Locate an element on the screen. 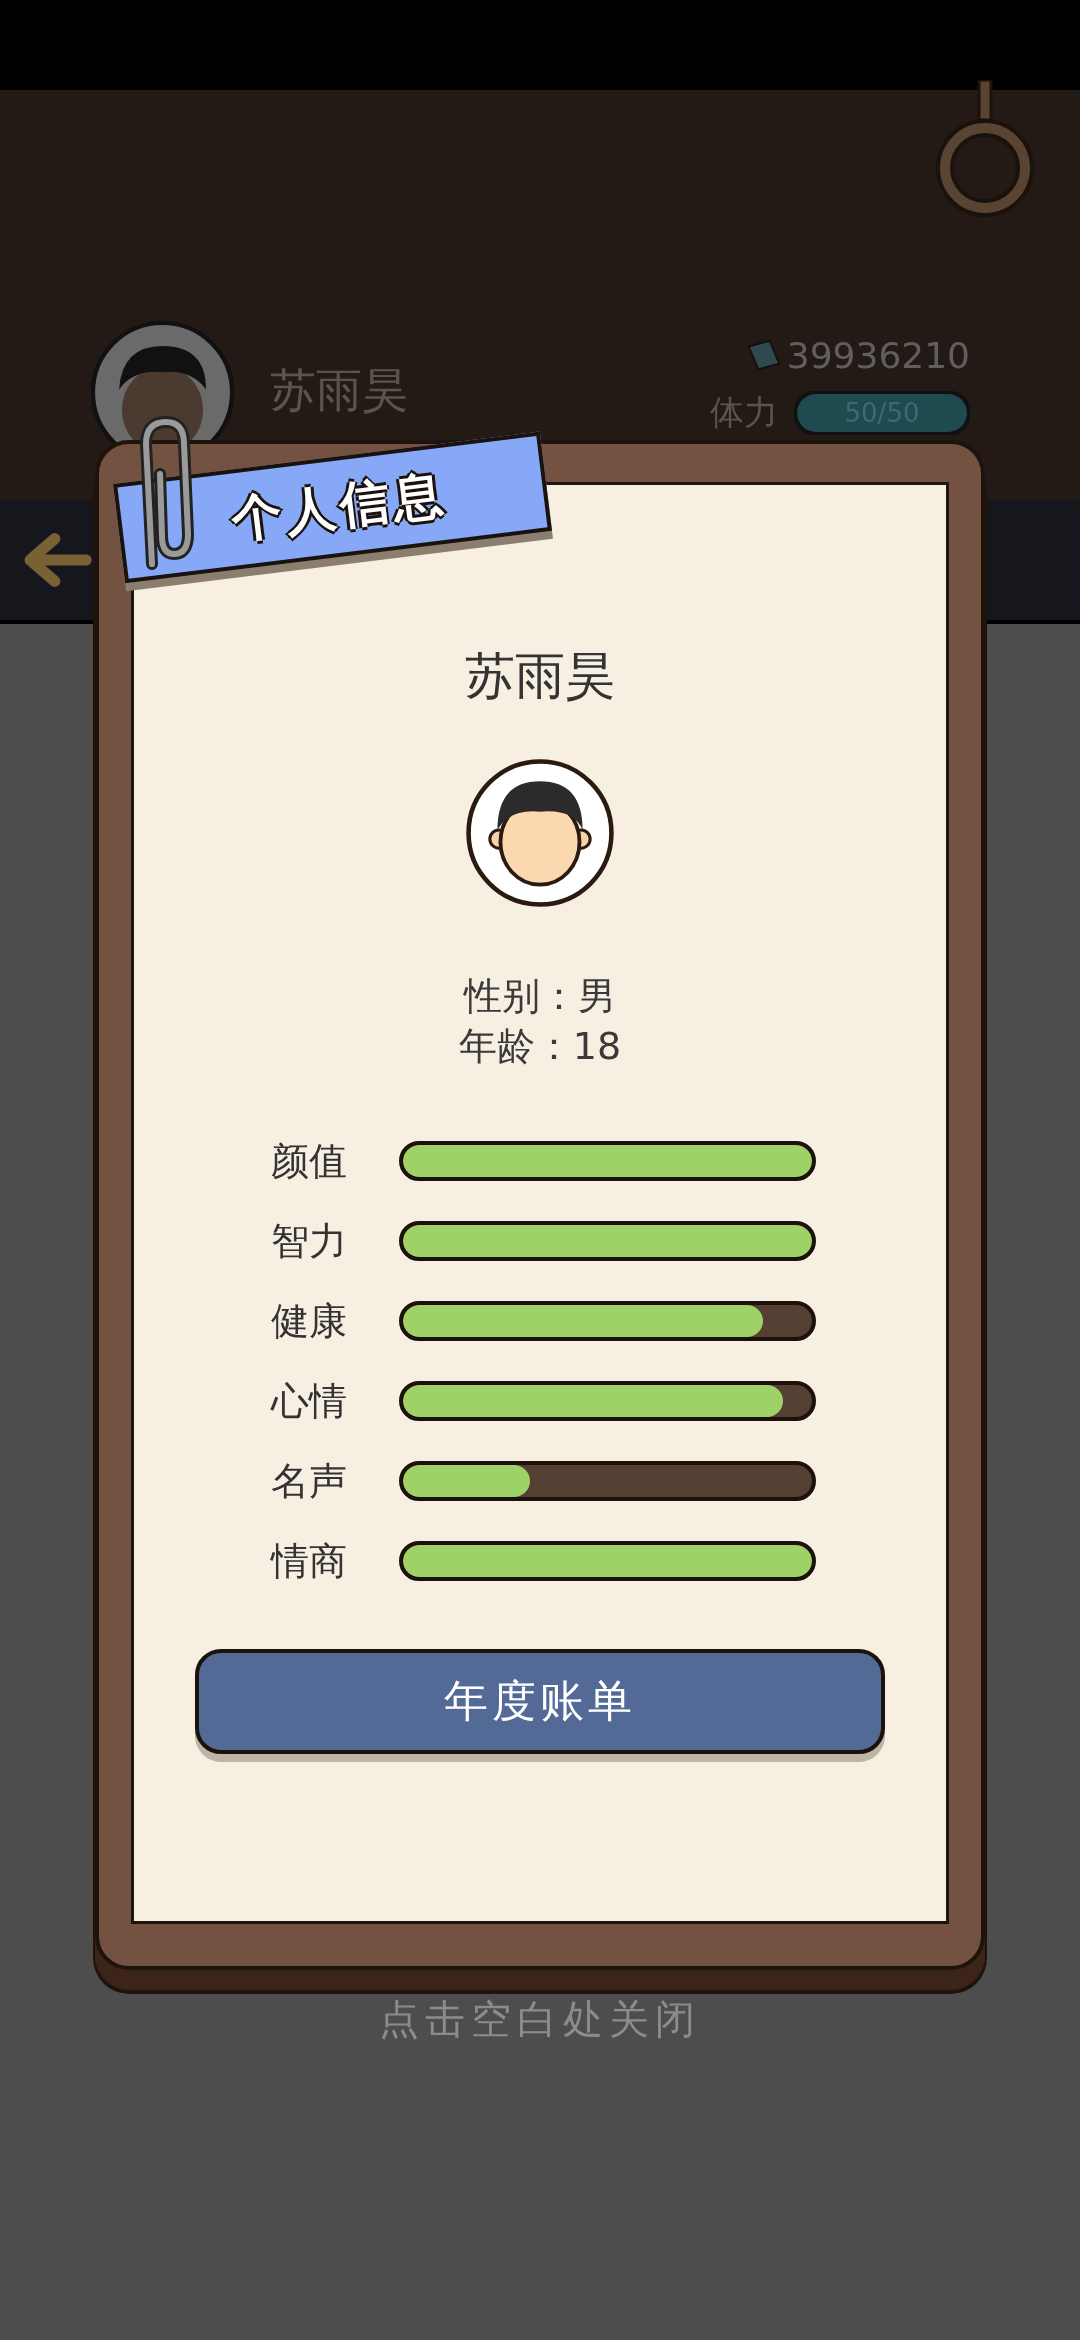  gender-text: 性别：男 is located at coordinates (540, 996).